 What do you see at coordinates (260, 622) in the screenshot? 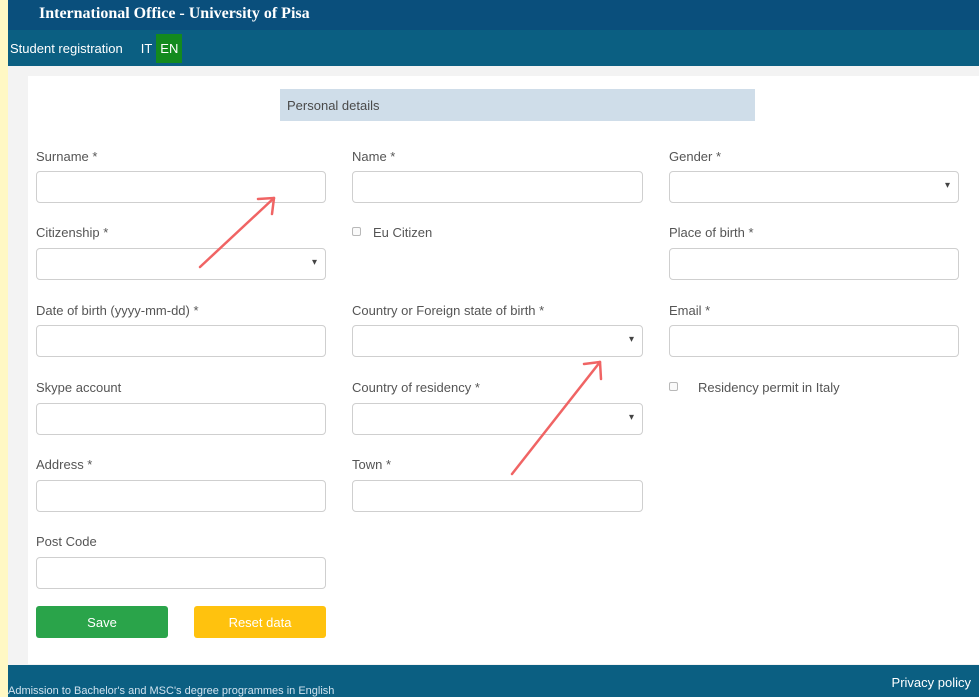
I see `reset-data-button: Reset data` at bounding box center [260, 622].